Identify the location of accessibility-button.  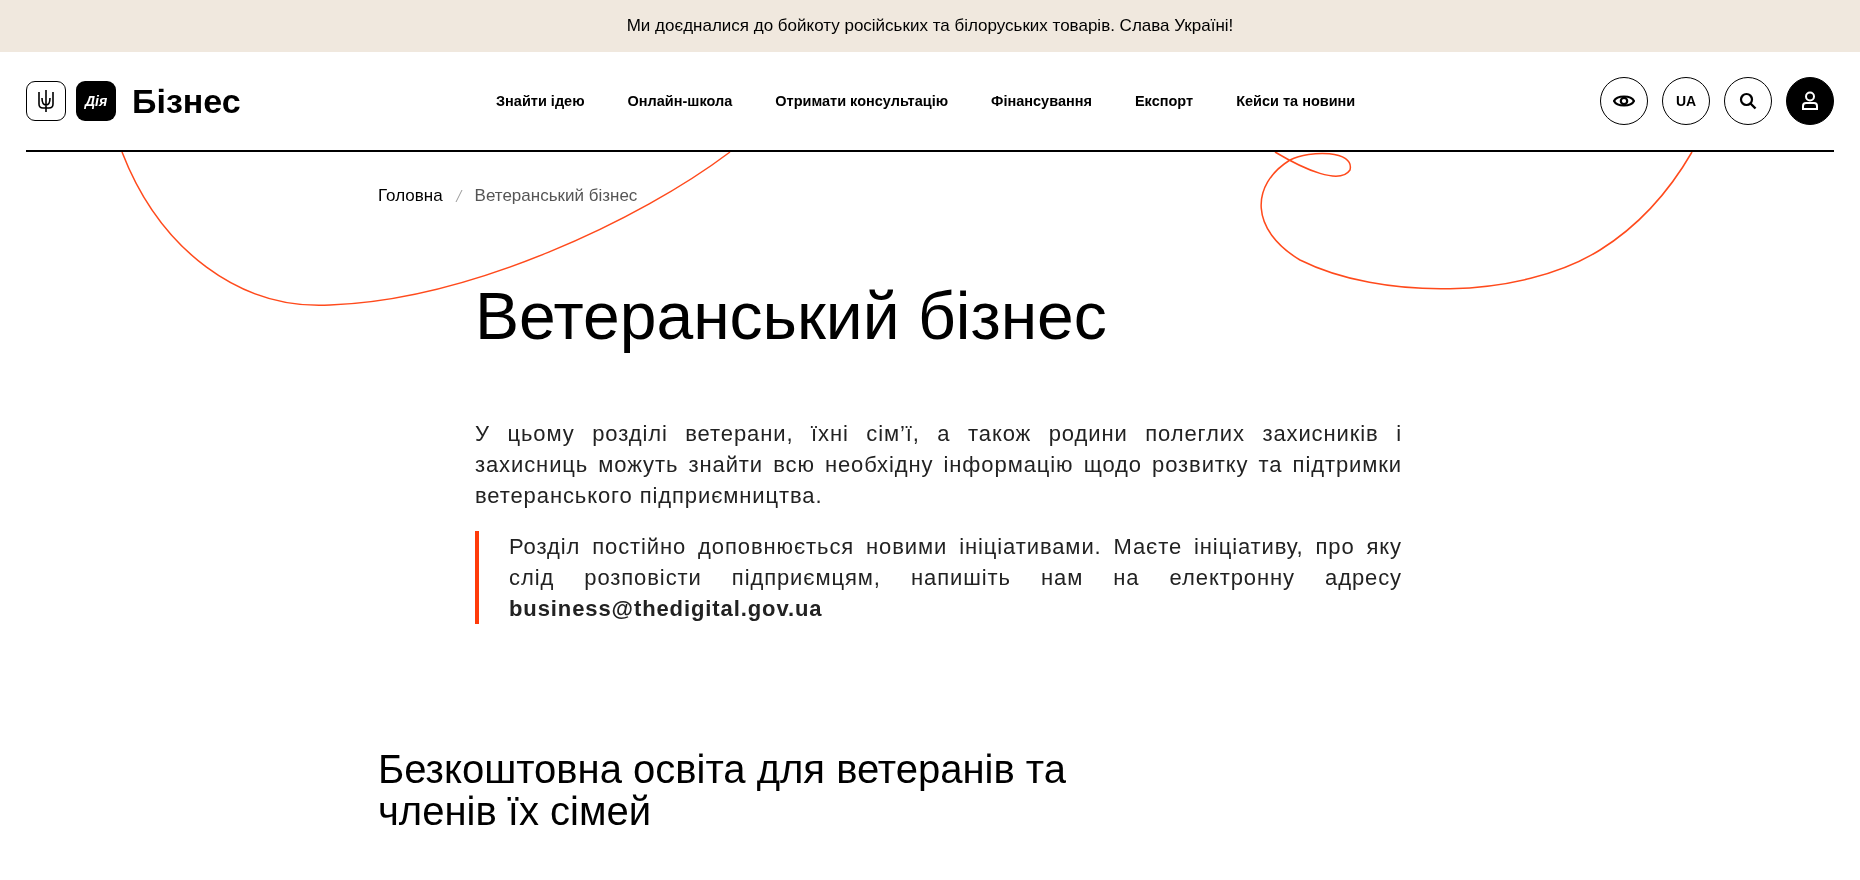
(1624, 101).